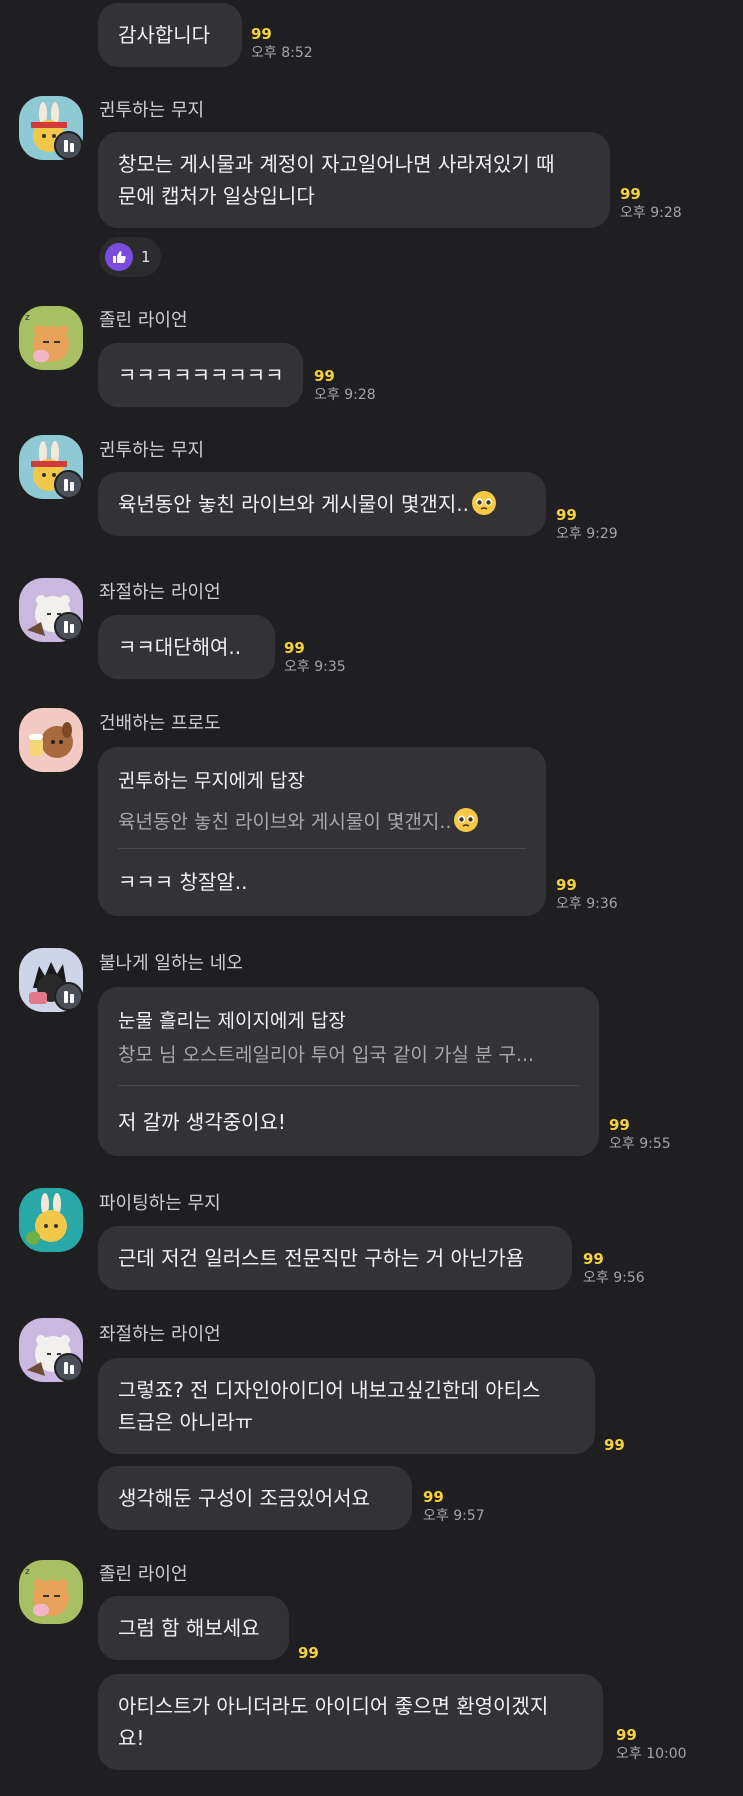 The height and width of the screenshot is (1796, 743). I want to click on message-text: ㅋㅋㅋㅋㅋㅋㅋㅋㅋ, so click(201, 375).